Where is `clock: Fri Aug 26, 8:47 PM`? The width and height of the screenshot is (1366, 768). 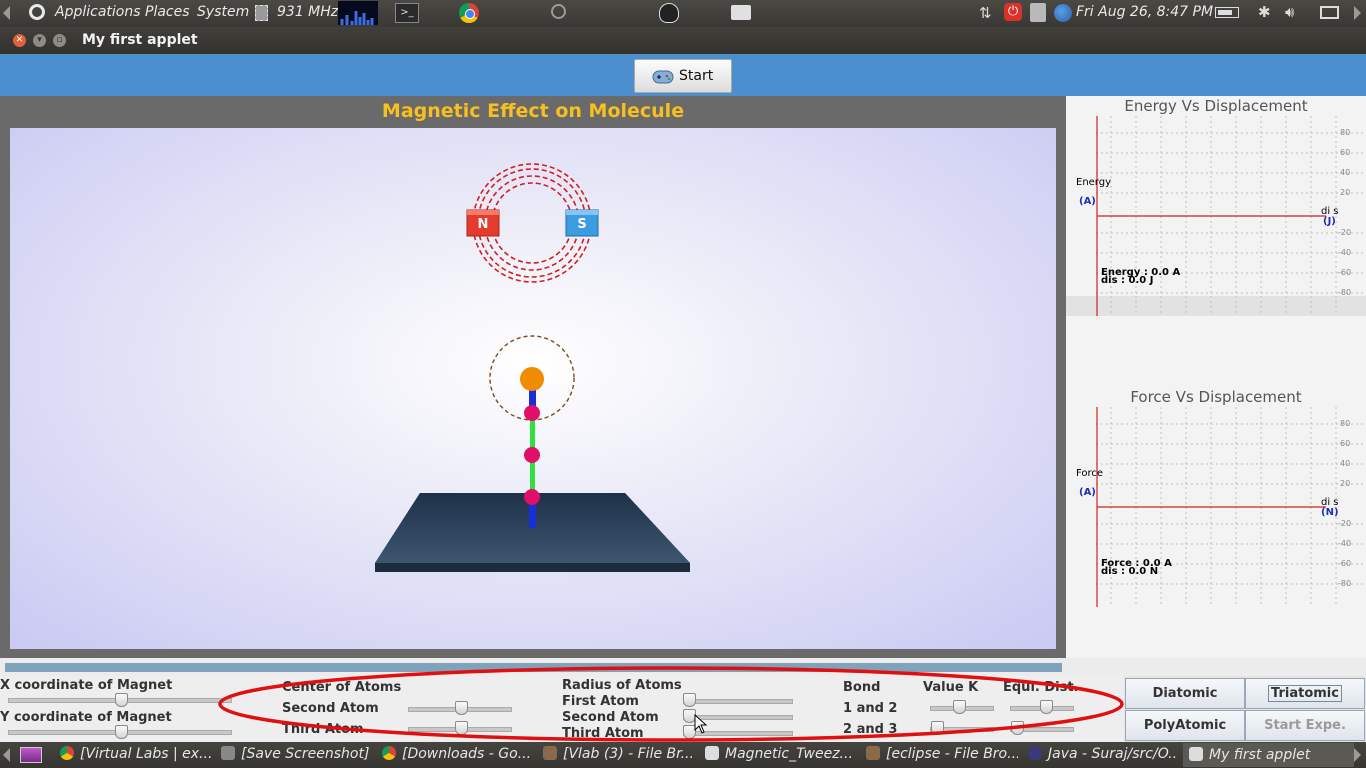
clock: Fri Aug 26, 8:47 PM is located at coordinates (1144, 12).